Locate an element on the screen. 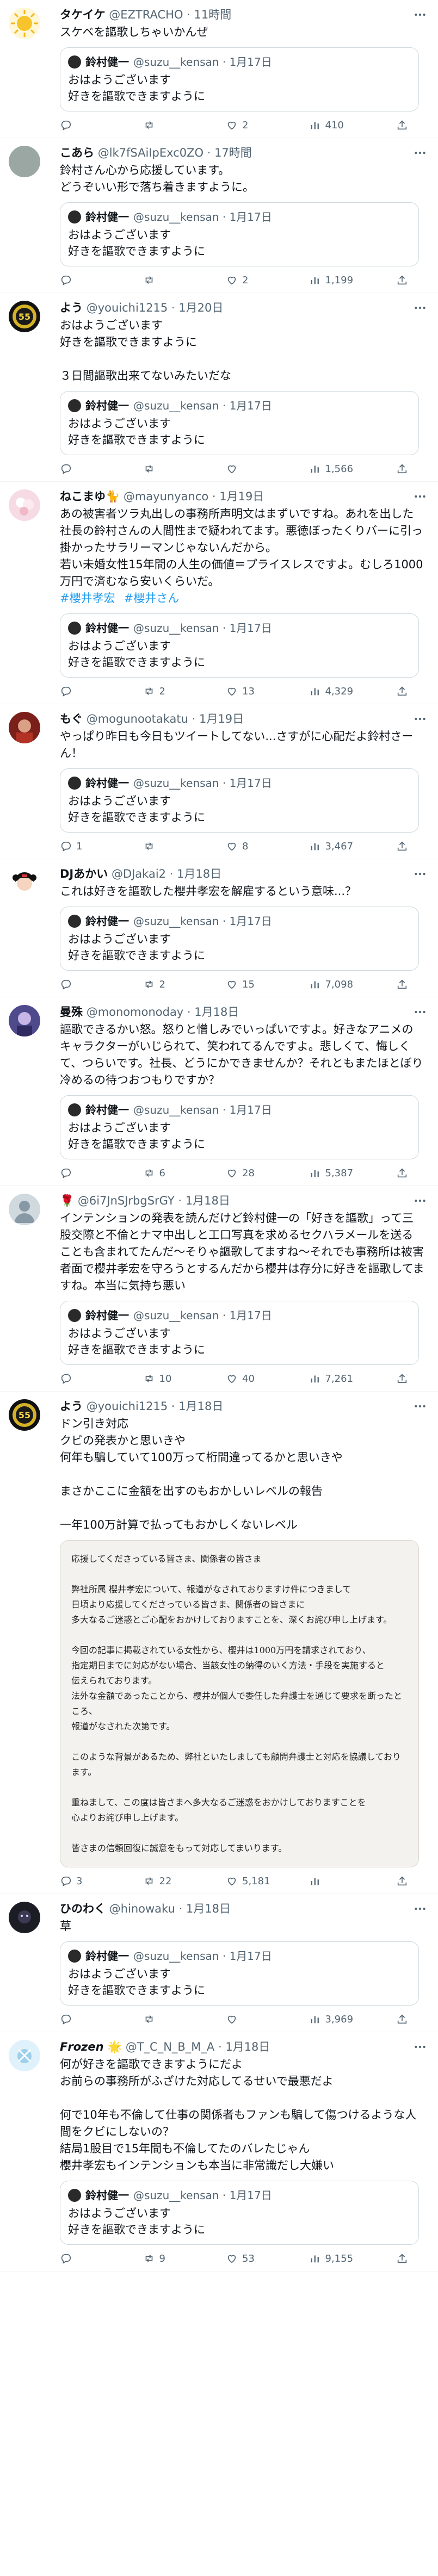 The height and width of the screenshot is (2576, 438). user-handle: @hinowaku is located at coordinates (142, 1908).